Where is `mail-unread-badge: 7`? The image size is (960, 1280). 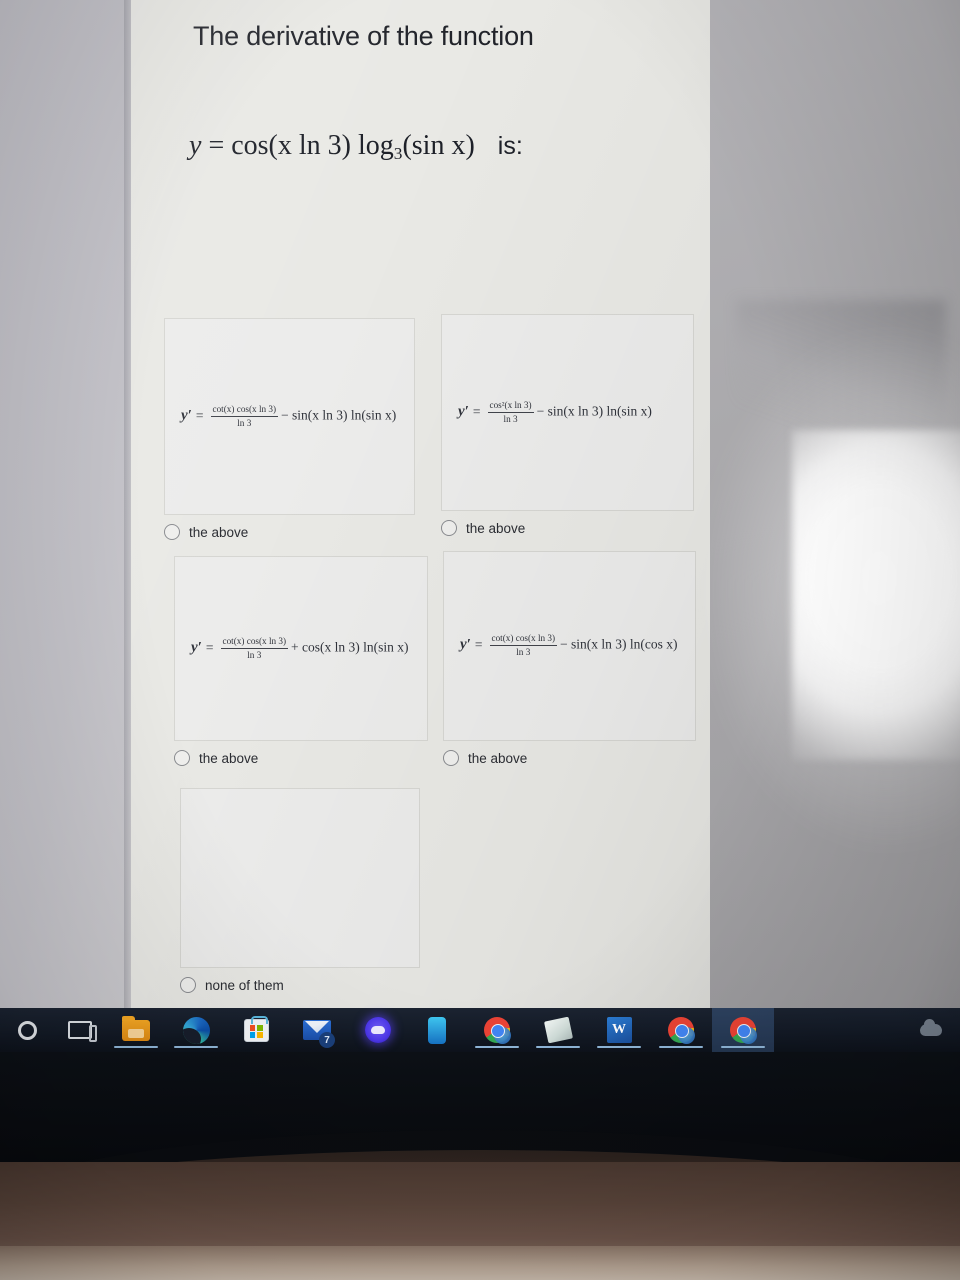 mail-unread-badge: 7 is located at coordinates (327, 1040).